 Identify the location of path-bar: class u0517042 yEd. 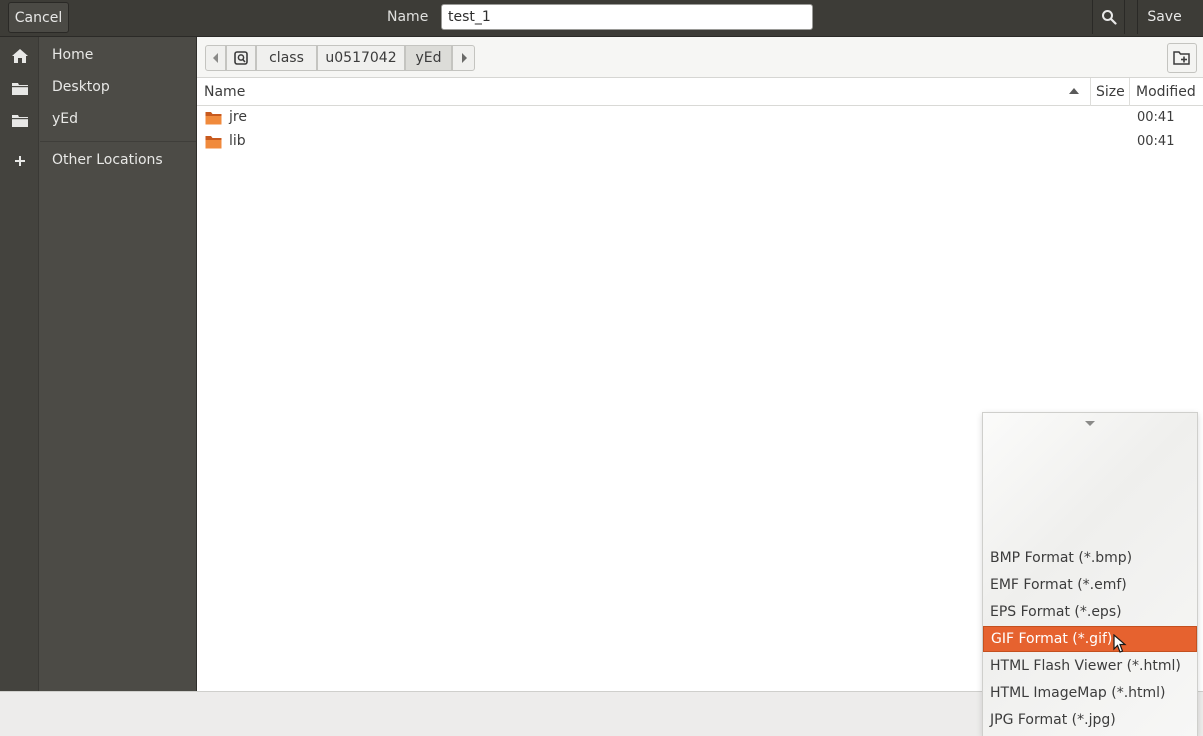
(700, 57).